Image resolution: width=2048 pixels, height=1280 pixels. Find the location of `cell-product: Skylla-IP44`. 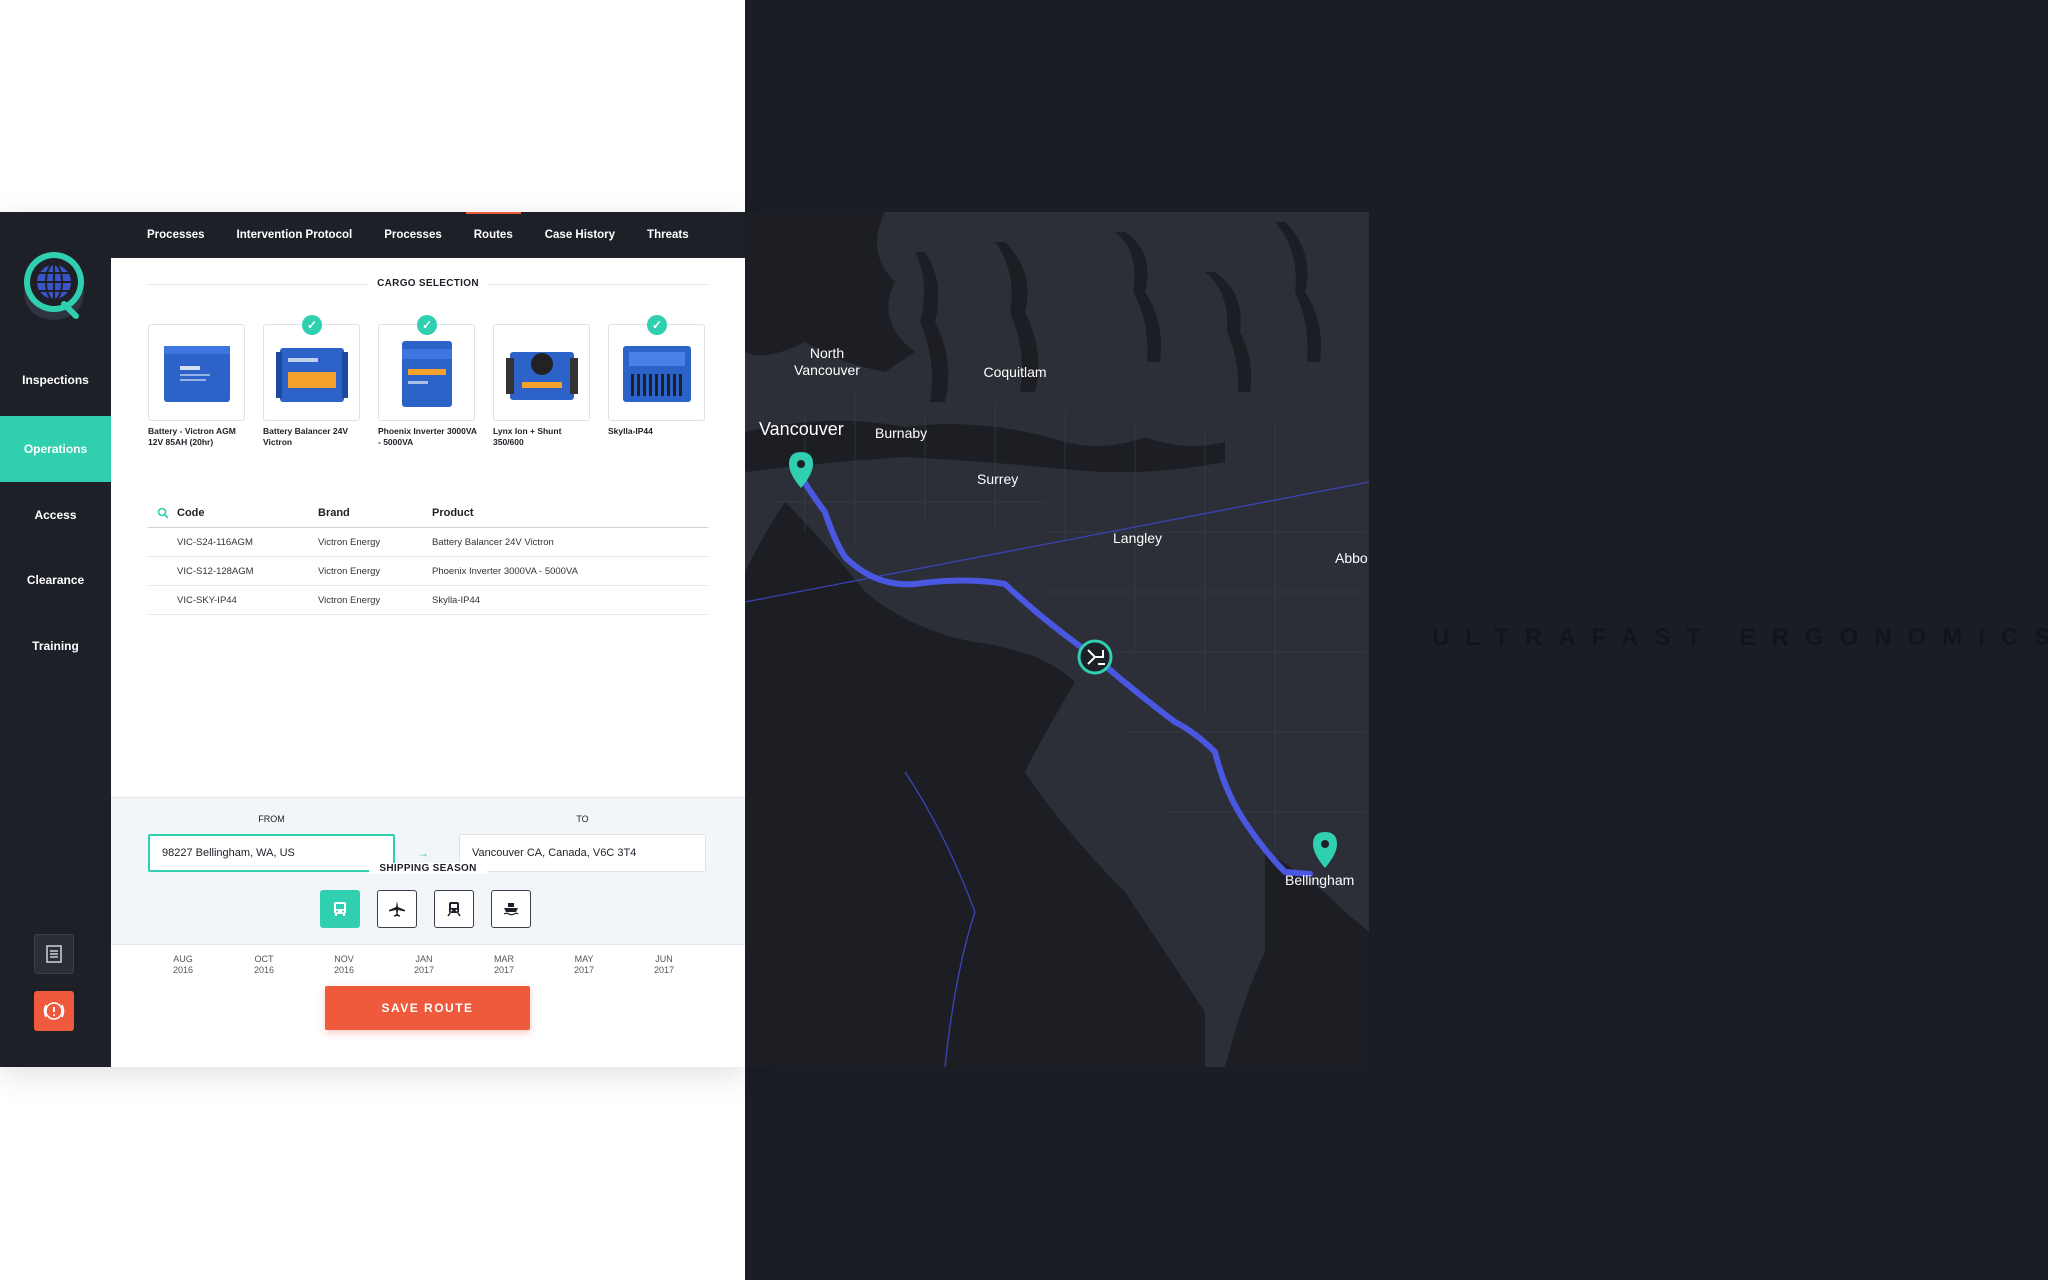

cell-product: Skylla-IP44 is located at coordinates (456, 600).